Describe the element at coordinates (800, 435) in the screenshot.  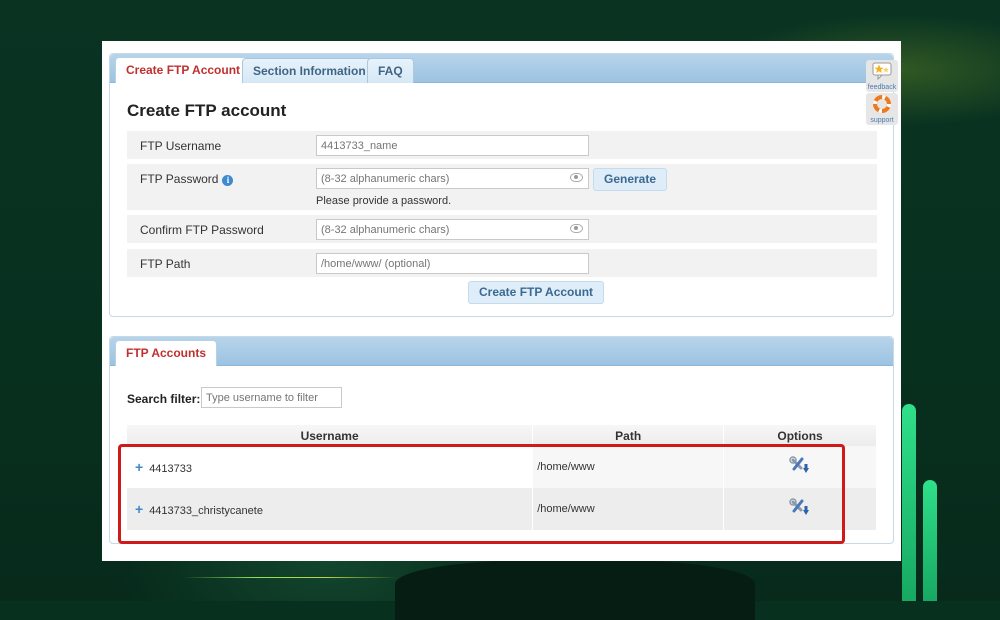
I see `column-options: Options` at that location.